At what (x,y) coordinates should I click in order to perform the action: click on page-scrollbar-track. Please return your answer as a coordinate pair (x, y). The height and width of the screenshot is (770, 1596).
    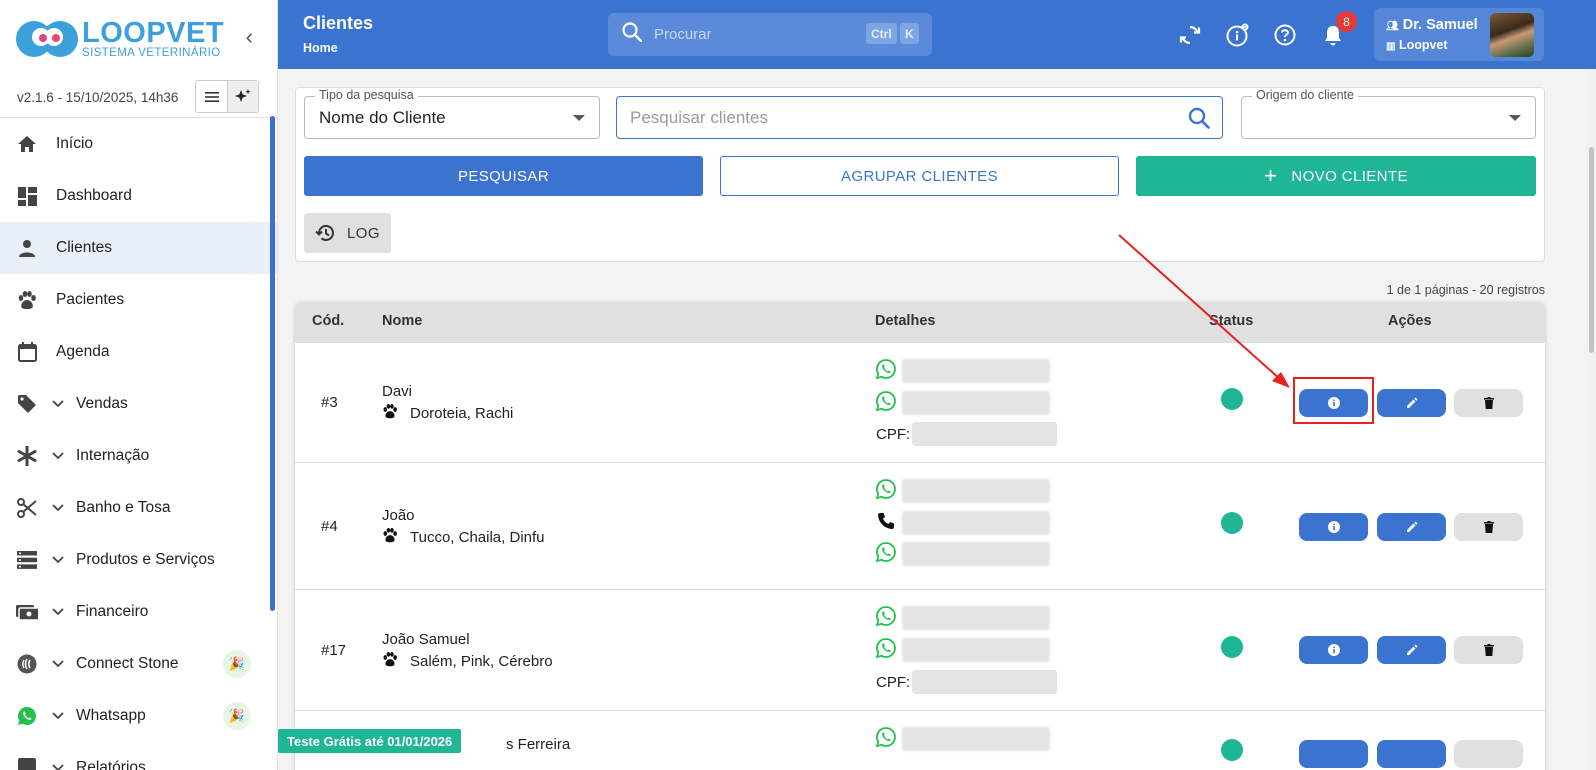
    Looking at the image, I should click on (1591, 419).